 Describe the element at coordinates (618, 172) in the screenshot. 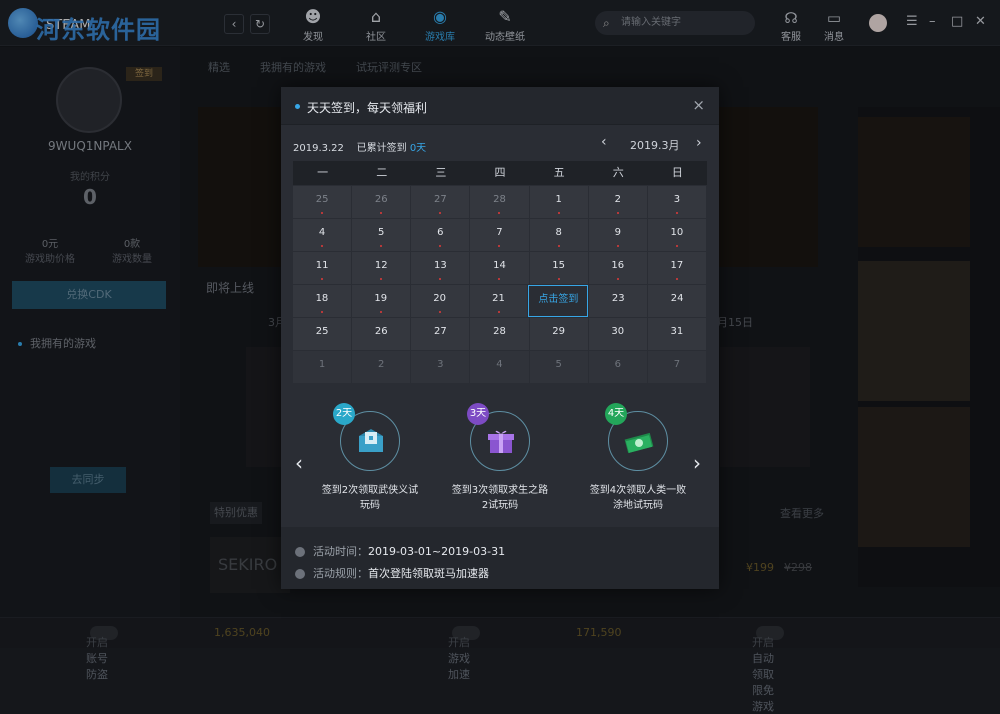

I see `weekday: 六` at that location.